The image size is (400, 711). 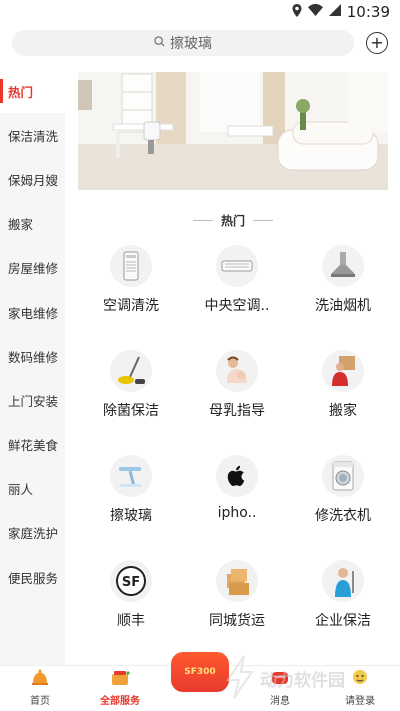 I want to click on add-button: +, so click(x=377, y=43).